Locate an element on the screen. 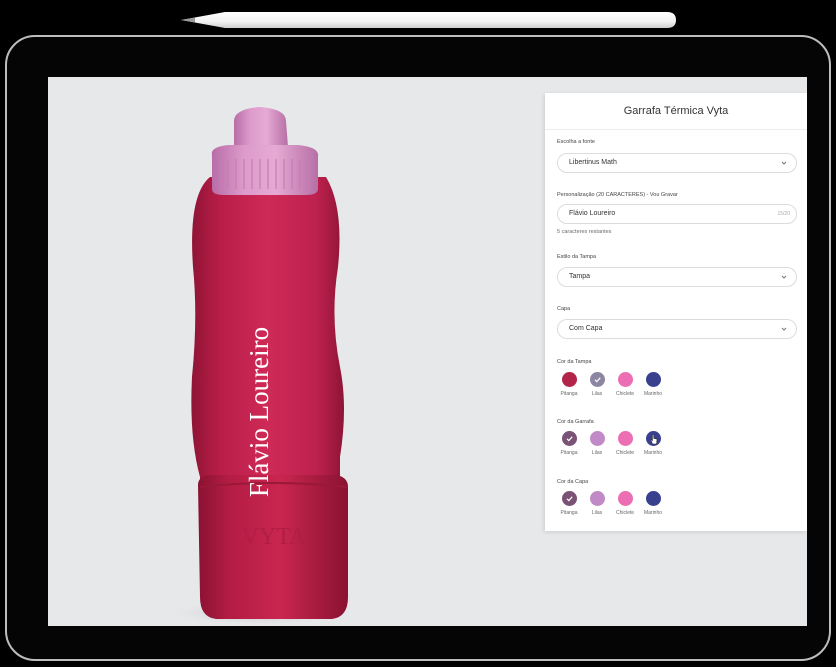  swatch-option-selected: Lilas is located at coordinates (597, 384).